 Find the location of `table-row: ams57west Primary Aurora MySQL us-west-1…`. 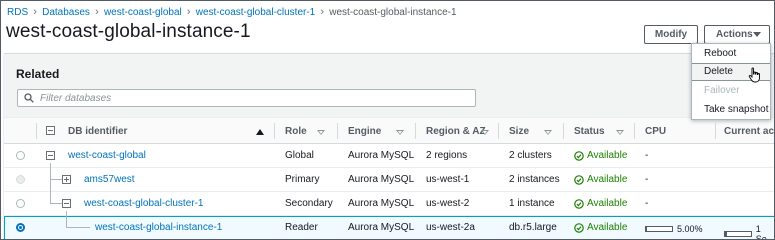

table-row: ams57west Primary Aurora MySQL us-west-1… is located at coordinates (389, 177).